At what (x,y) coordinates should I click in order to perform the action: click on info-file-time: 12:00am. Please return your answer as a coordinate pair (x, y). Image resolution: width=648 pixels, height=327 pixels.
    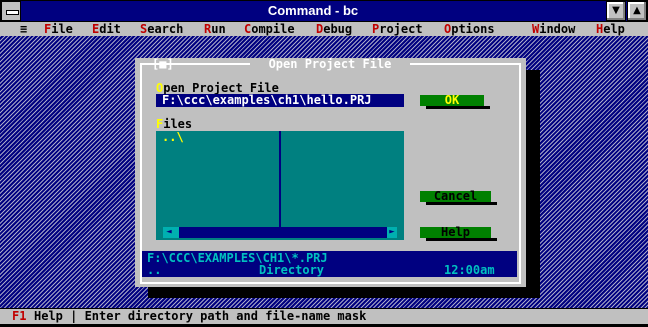
    Looking at the image, I should click on (469, 270).